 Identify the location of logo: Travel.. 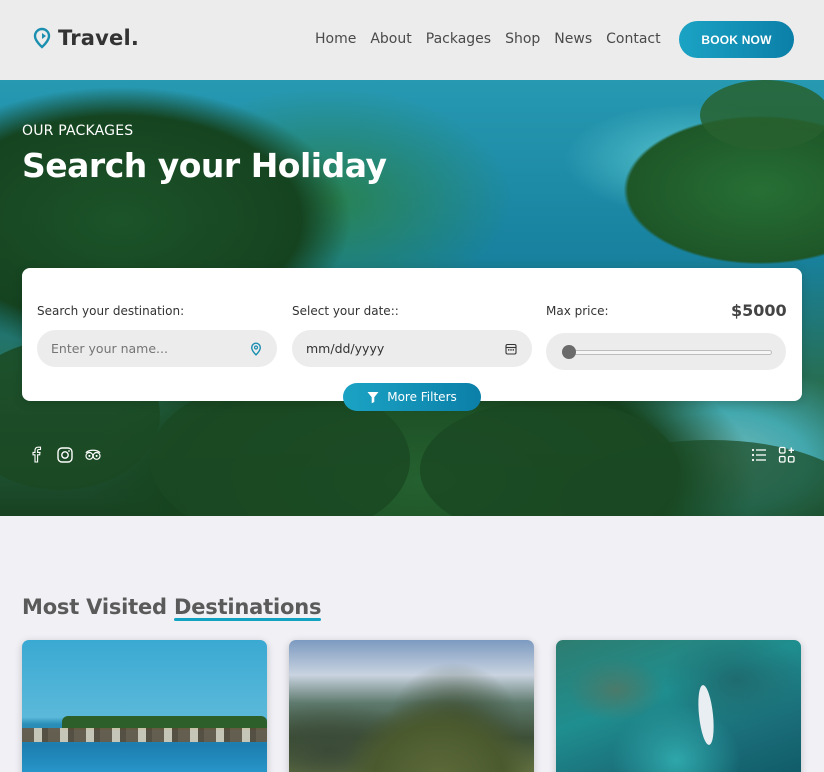
(85, 38).